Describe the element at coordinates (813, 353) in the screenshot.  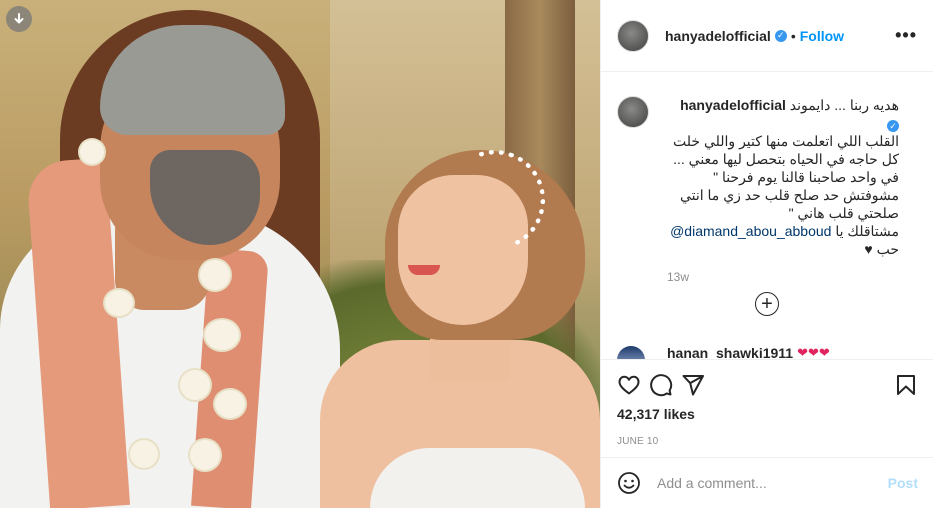
I see `comment-text: ❤❤❤` at that location.